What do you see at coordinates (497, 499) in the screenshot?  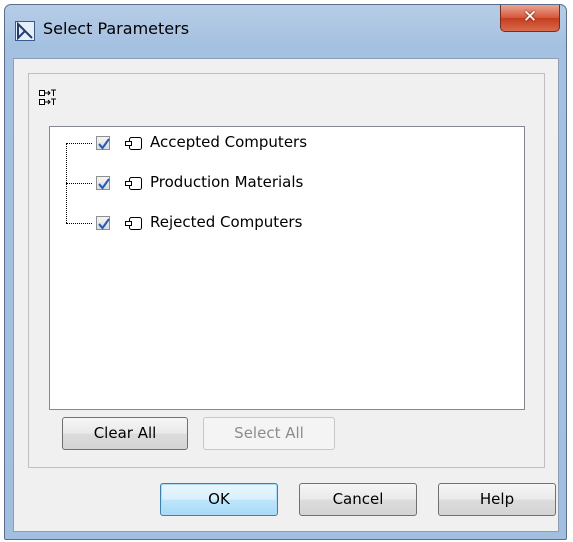 I see `help-button: Help` at bounding box center [497, 499].